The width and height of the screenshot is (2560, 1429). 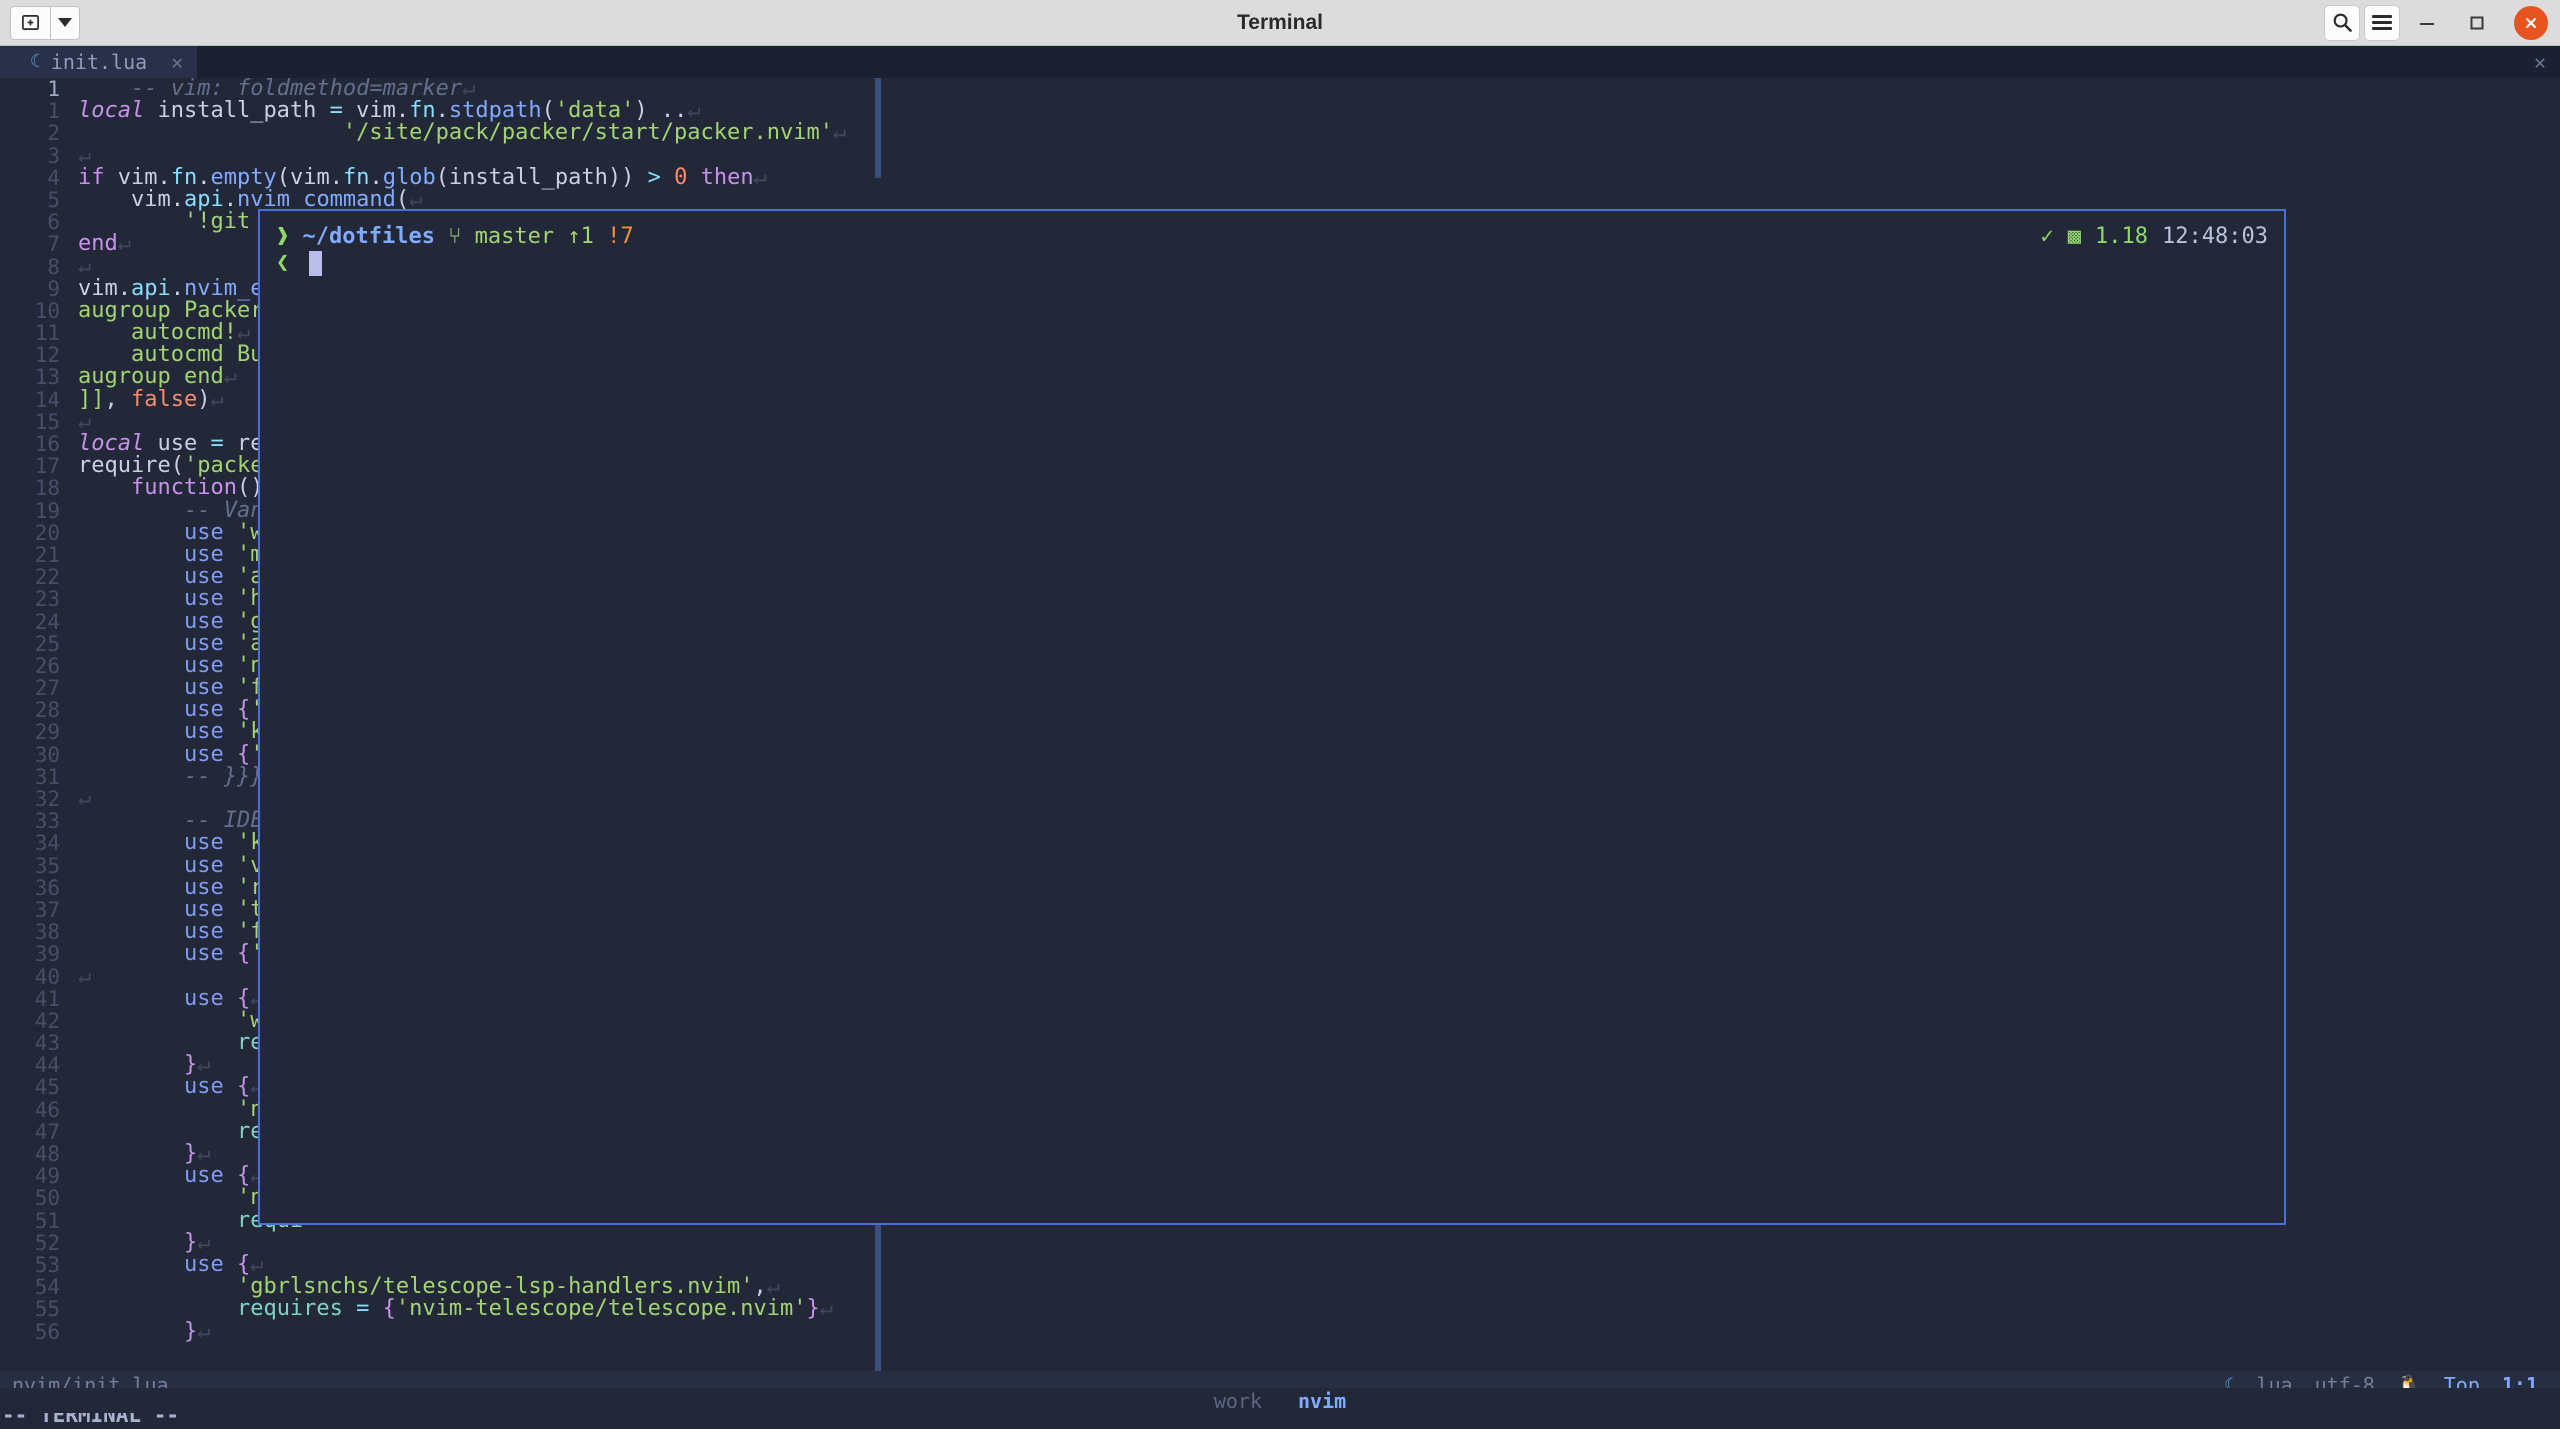 What do you see at coordinates (1322, 1401) in the screenshot?
I see `tmux-window-nvim: nvim` at bounding box center [1322, 1401].